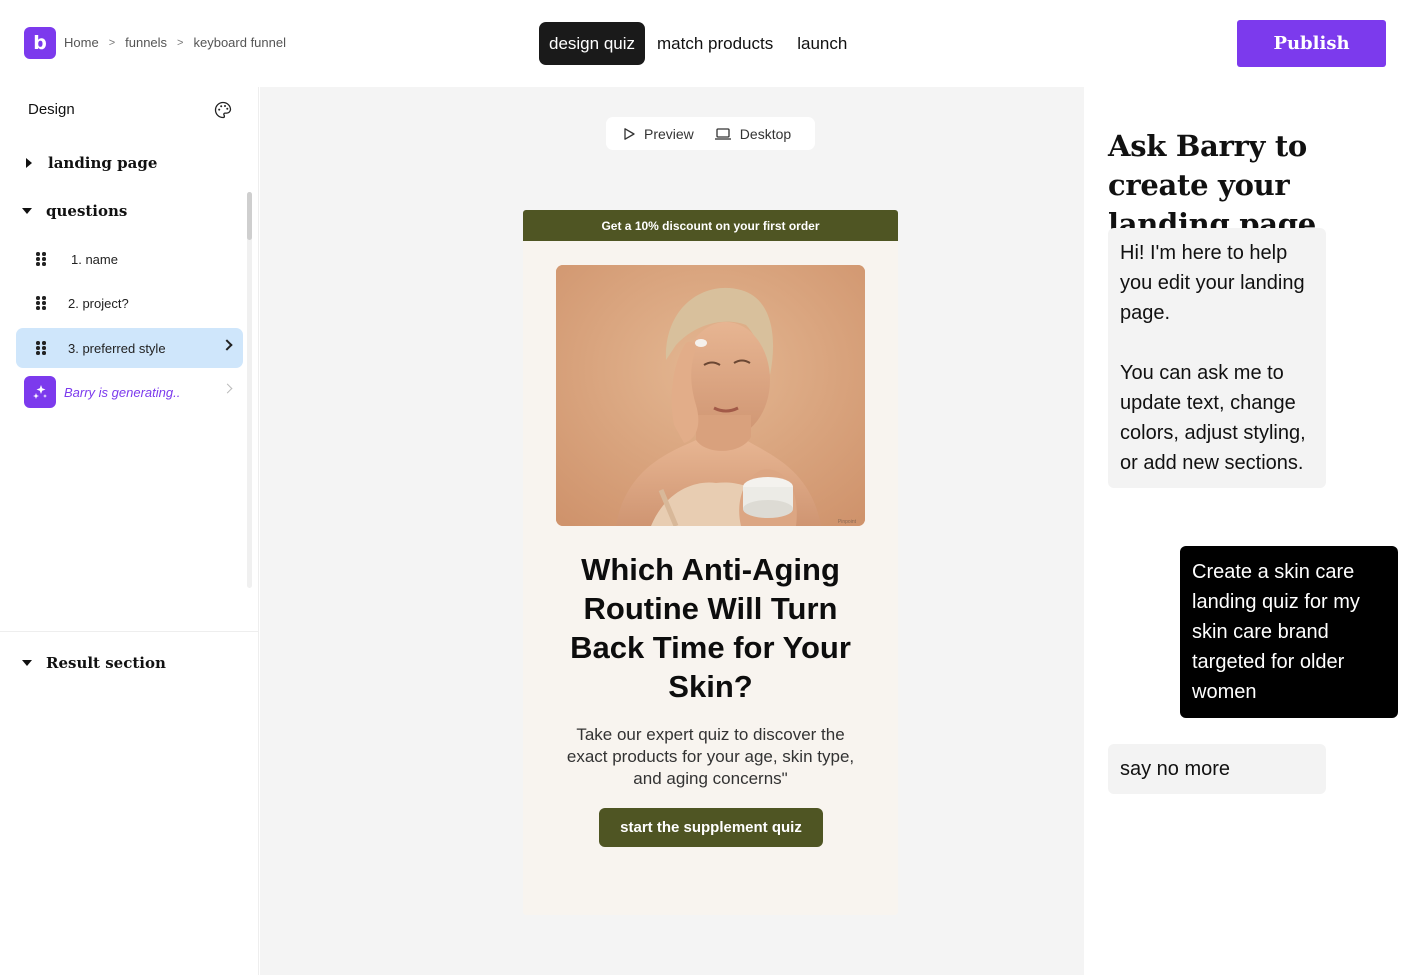 The width and height of the screenshot is (1422, 975). I want to click on breadcrumb-current: keyboard funnel, so click(239, 42).